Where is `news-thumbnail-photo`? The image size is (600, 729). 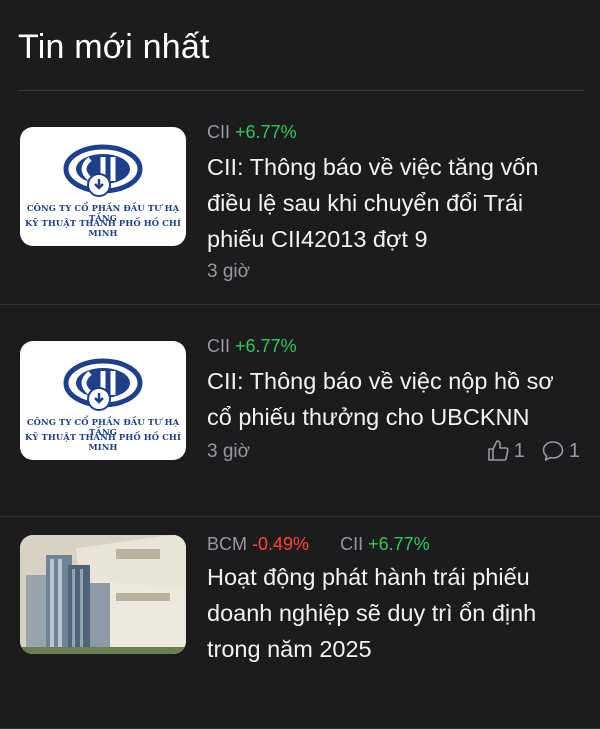 news-thumbnail-photo is located at coordinates (103, 594).